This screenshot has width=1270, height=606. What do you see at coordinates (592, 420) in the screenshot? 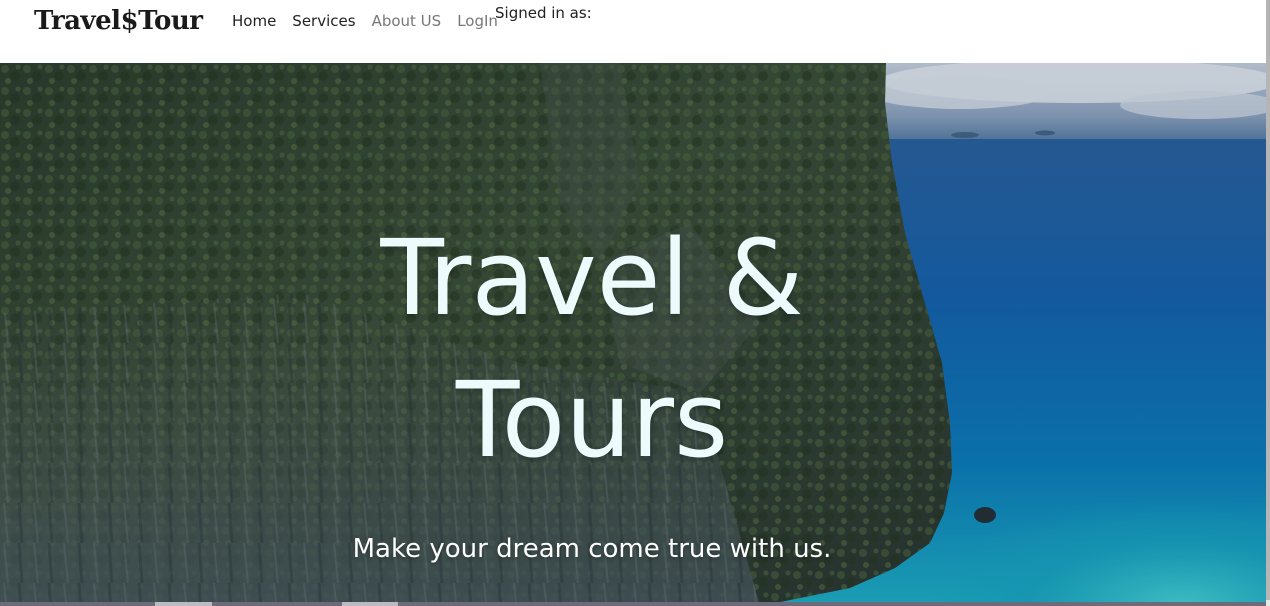
I see `hero-title-line-2: Tours` at bounding box center [592, 420].